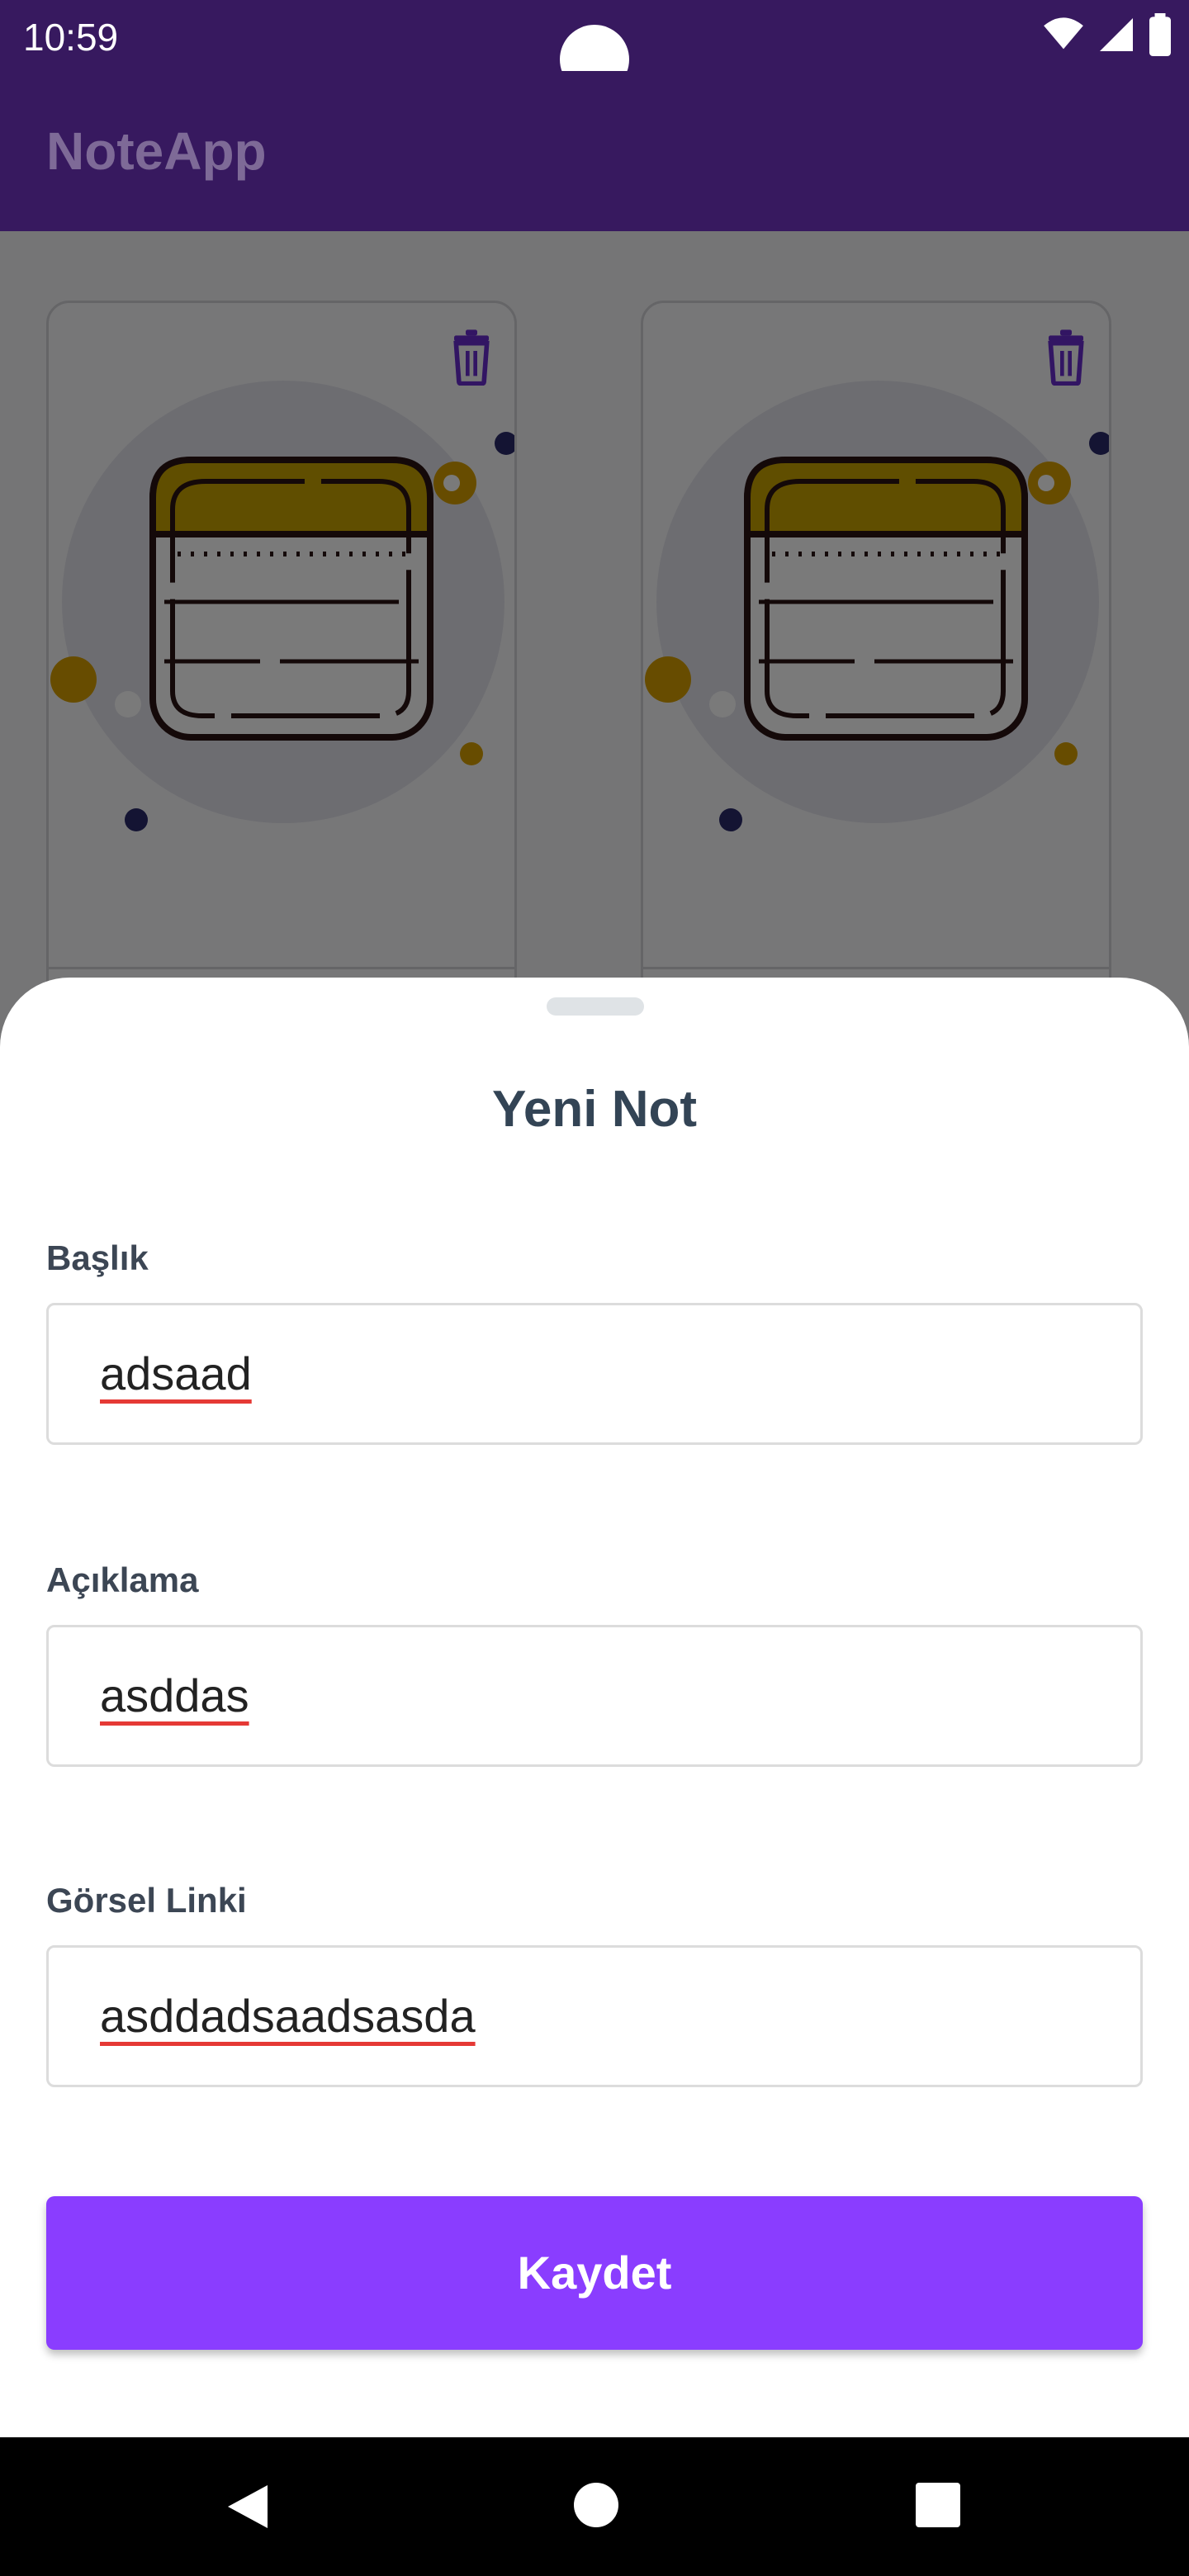 The image size is (1189, 2576). Describe the element at coordinates (594, 1109) in the screenshot. I see `sheet-title: Yeni Not` at that location.